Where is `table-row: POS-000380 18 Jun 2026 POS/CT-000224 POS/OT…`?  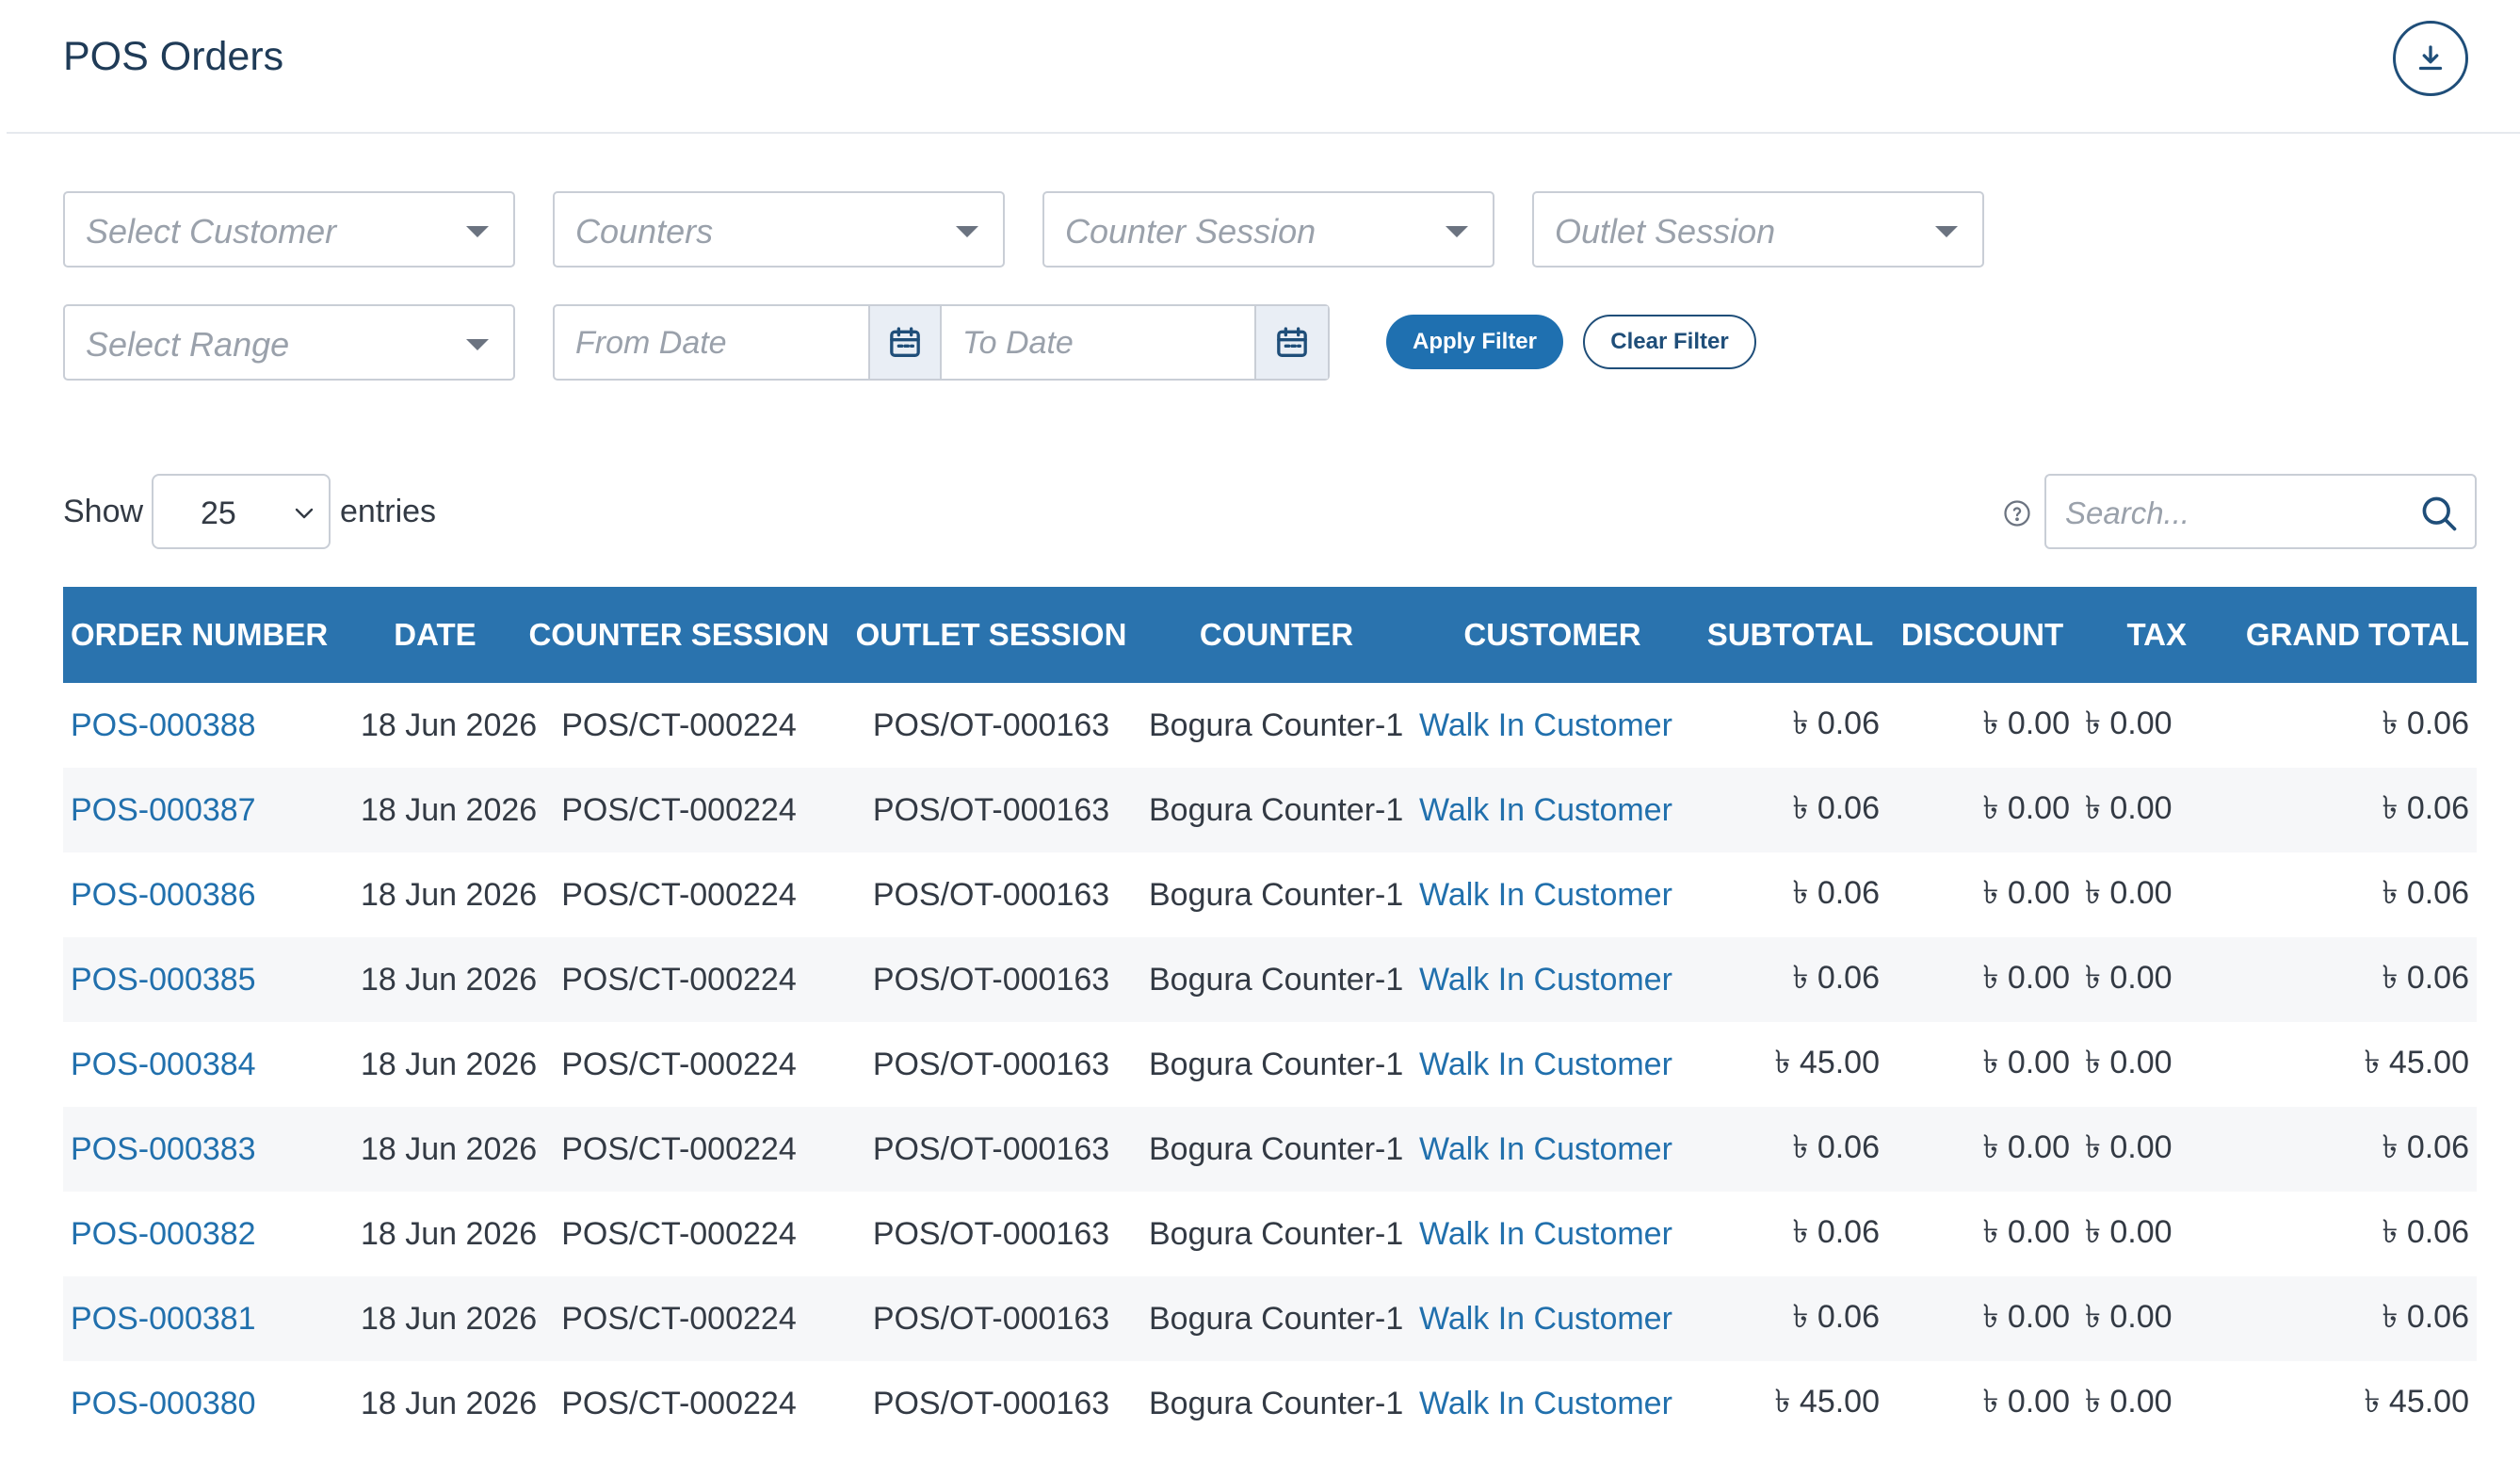 table-row: POS-000380 18 Jun 2026 POS/CT-000224 POS/OT… is located at coordinates (1270, 1403).